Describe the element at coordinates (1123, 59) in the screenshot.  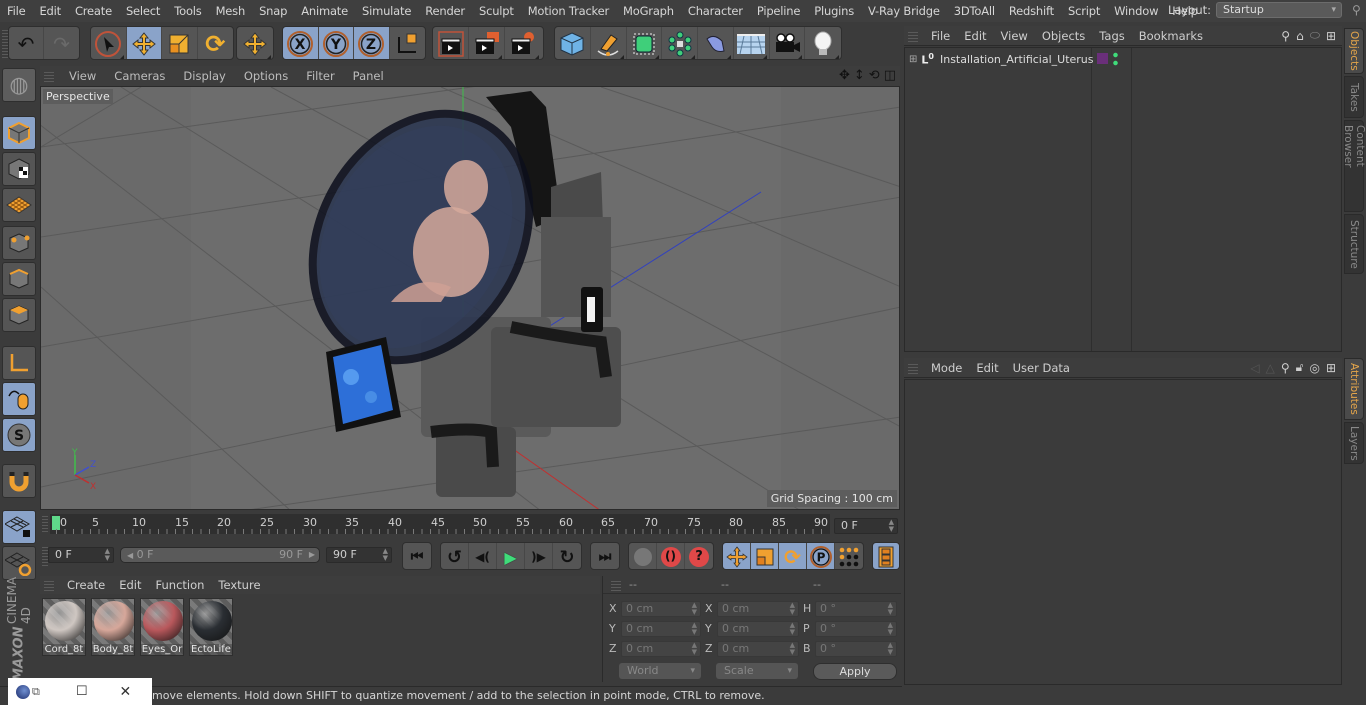
I see `object-row: ⊞ L0 Installation_Artificial_Uterus` at that location.